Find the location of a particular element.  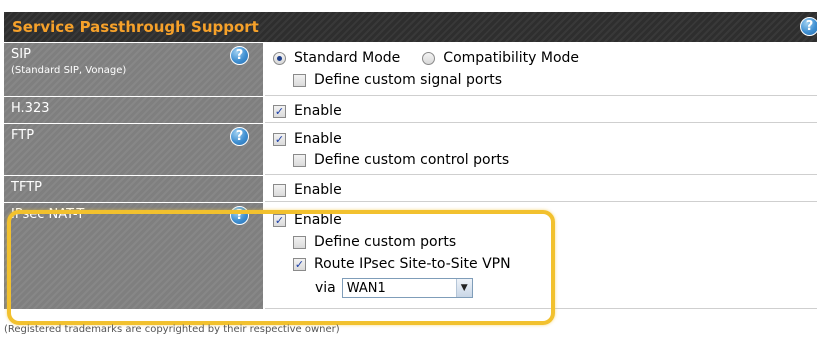

sip-mode-line: Standard Mode Compatibility Mode is located at coordinates (426, 58).